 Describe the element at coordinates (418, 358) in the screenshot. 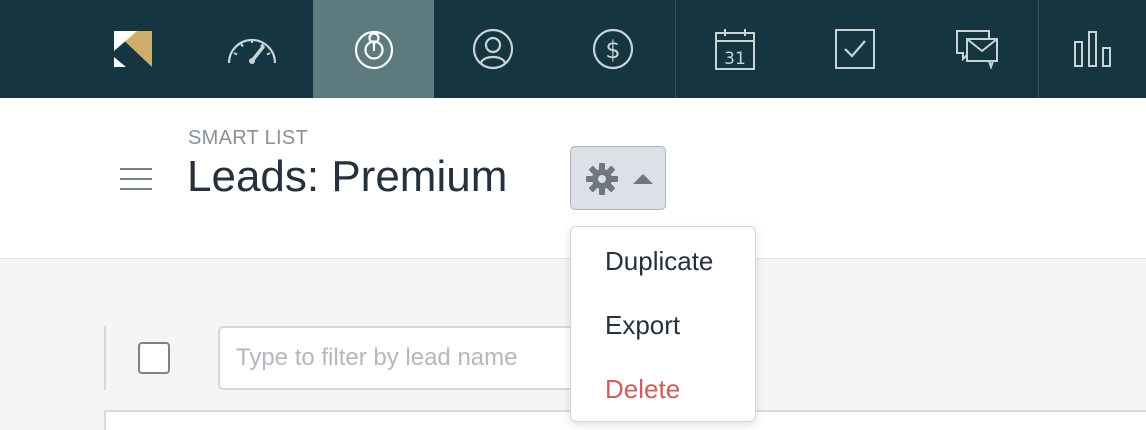

I see `lead-filter-input` at that location.